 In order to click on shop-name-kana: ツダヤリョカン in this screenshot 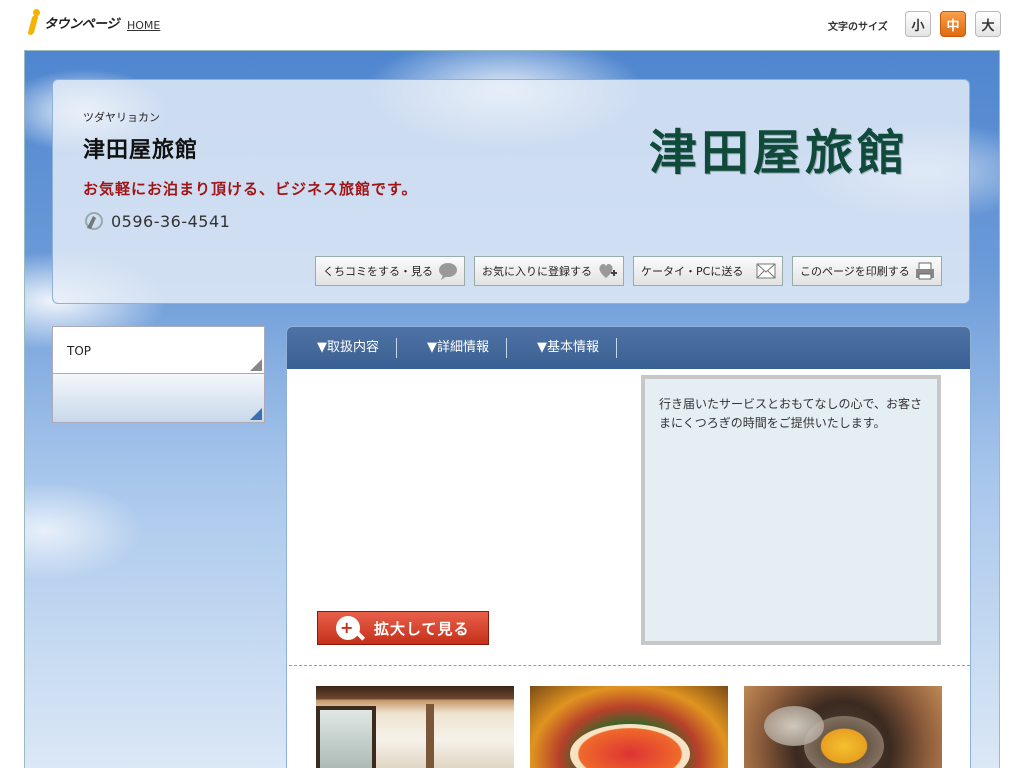, I will do `click(121, 117)`.